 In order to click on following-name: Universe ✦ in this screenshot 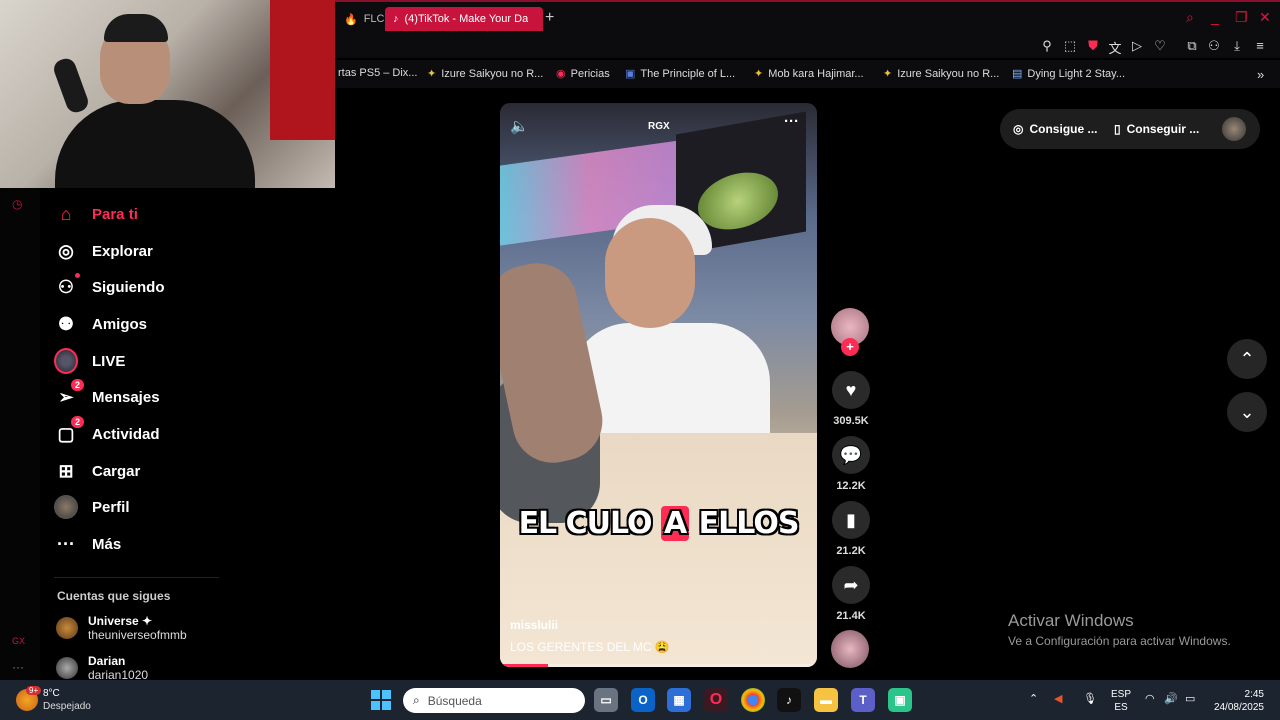, I will do `click(120, 621)`.